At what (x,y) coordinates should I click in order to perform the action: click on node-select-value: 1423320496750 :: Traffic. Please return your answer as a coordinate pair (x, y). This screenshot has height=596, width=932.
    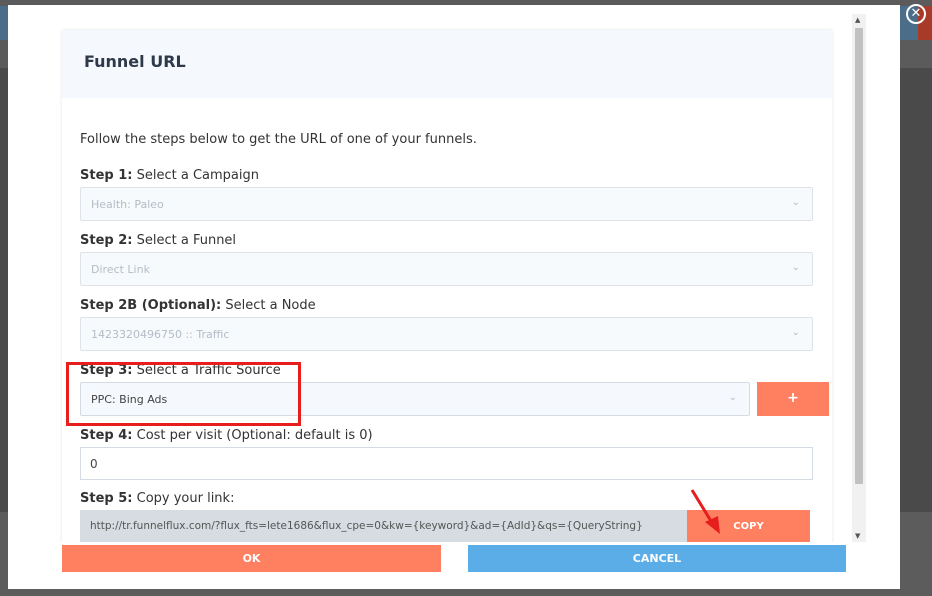
    Looking at the image, I should click on (160, 334).